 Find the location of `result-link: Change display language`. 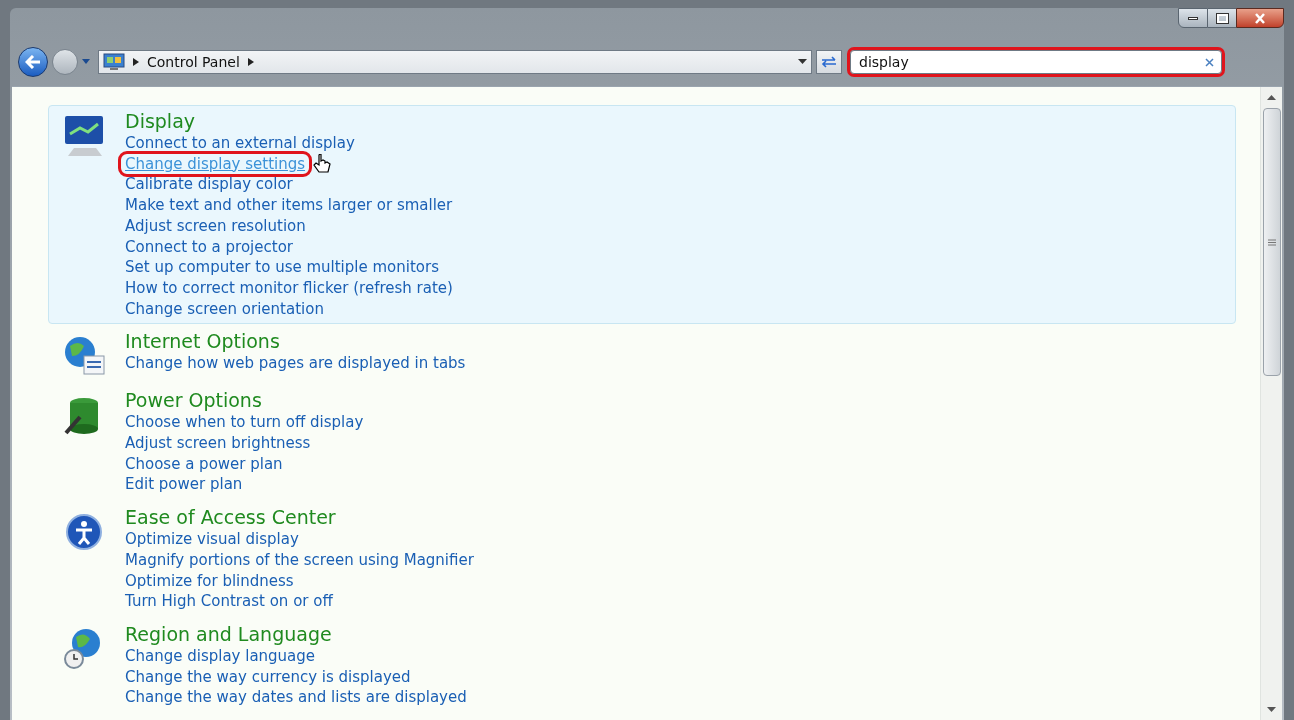

result-link: Change display language is located at coordinates (220, 656).